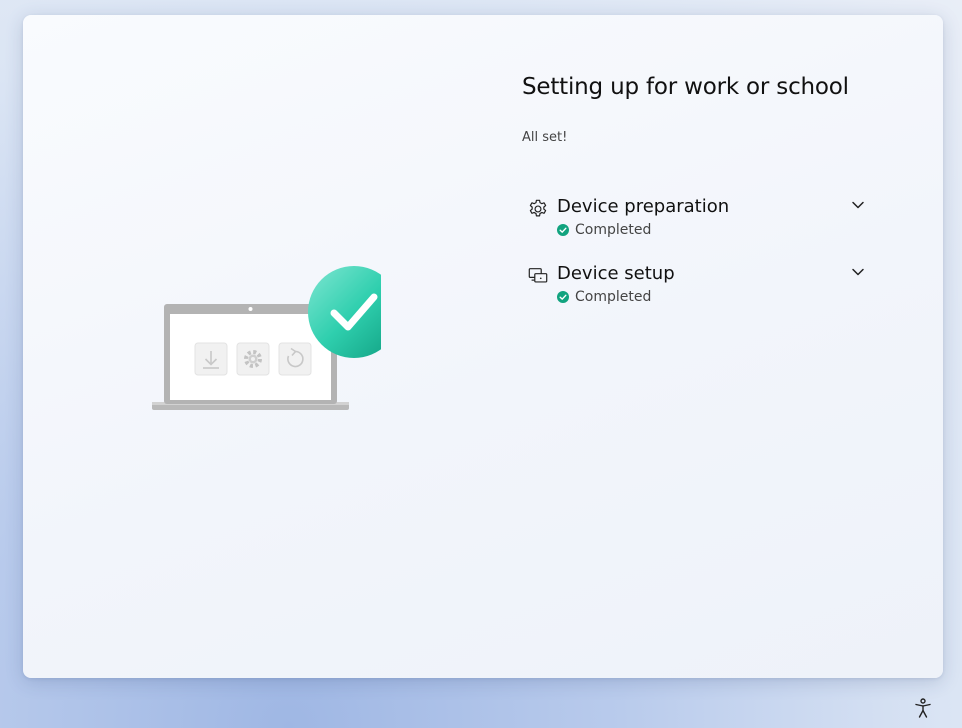 Image resolution: width=962 pixels, height=728 pixels. What do you see at coordinates (538, 275) in the screenshot?
I see `devices-icon` at bounding box center [538, 275].